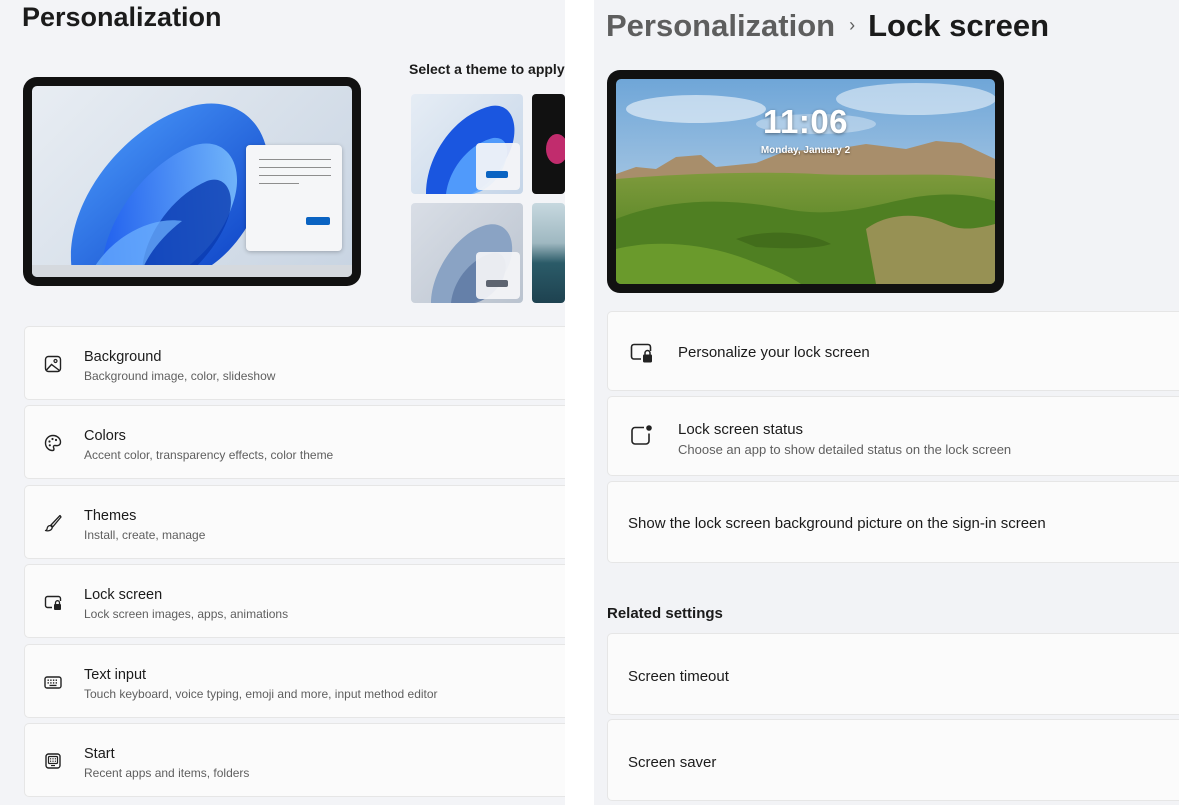  Describe the element at coordinates (467, 144) in the screenshot. I see `theme-thumb-bloom-blue` at that location.